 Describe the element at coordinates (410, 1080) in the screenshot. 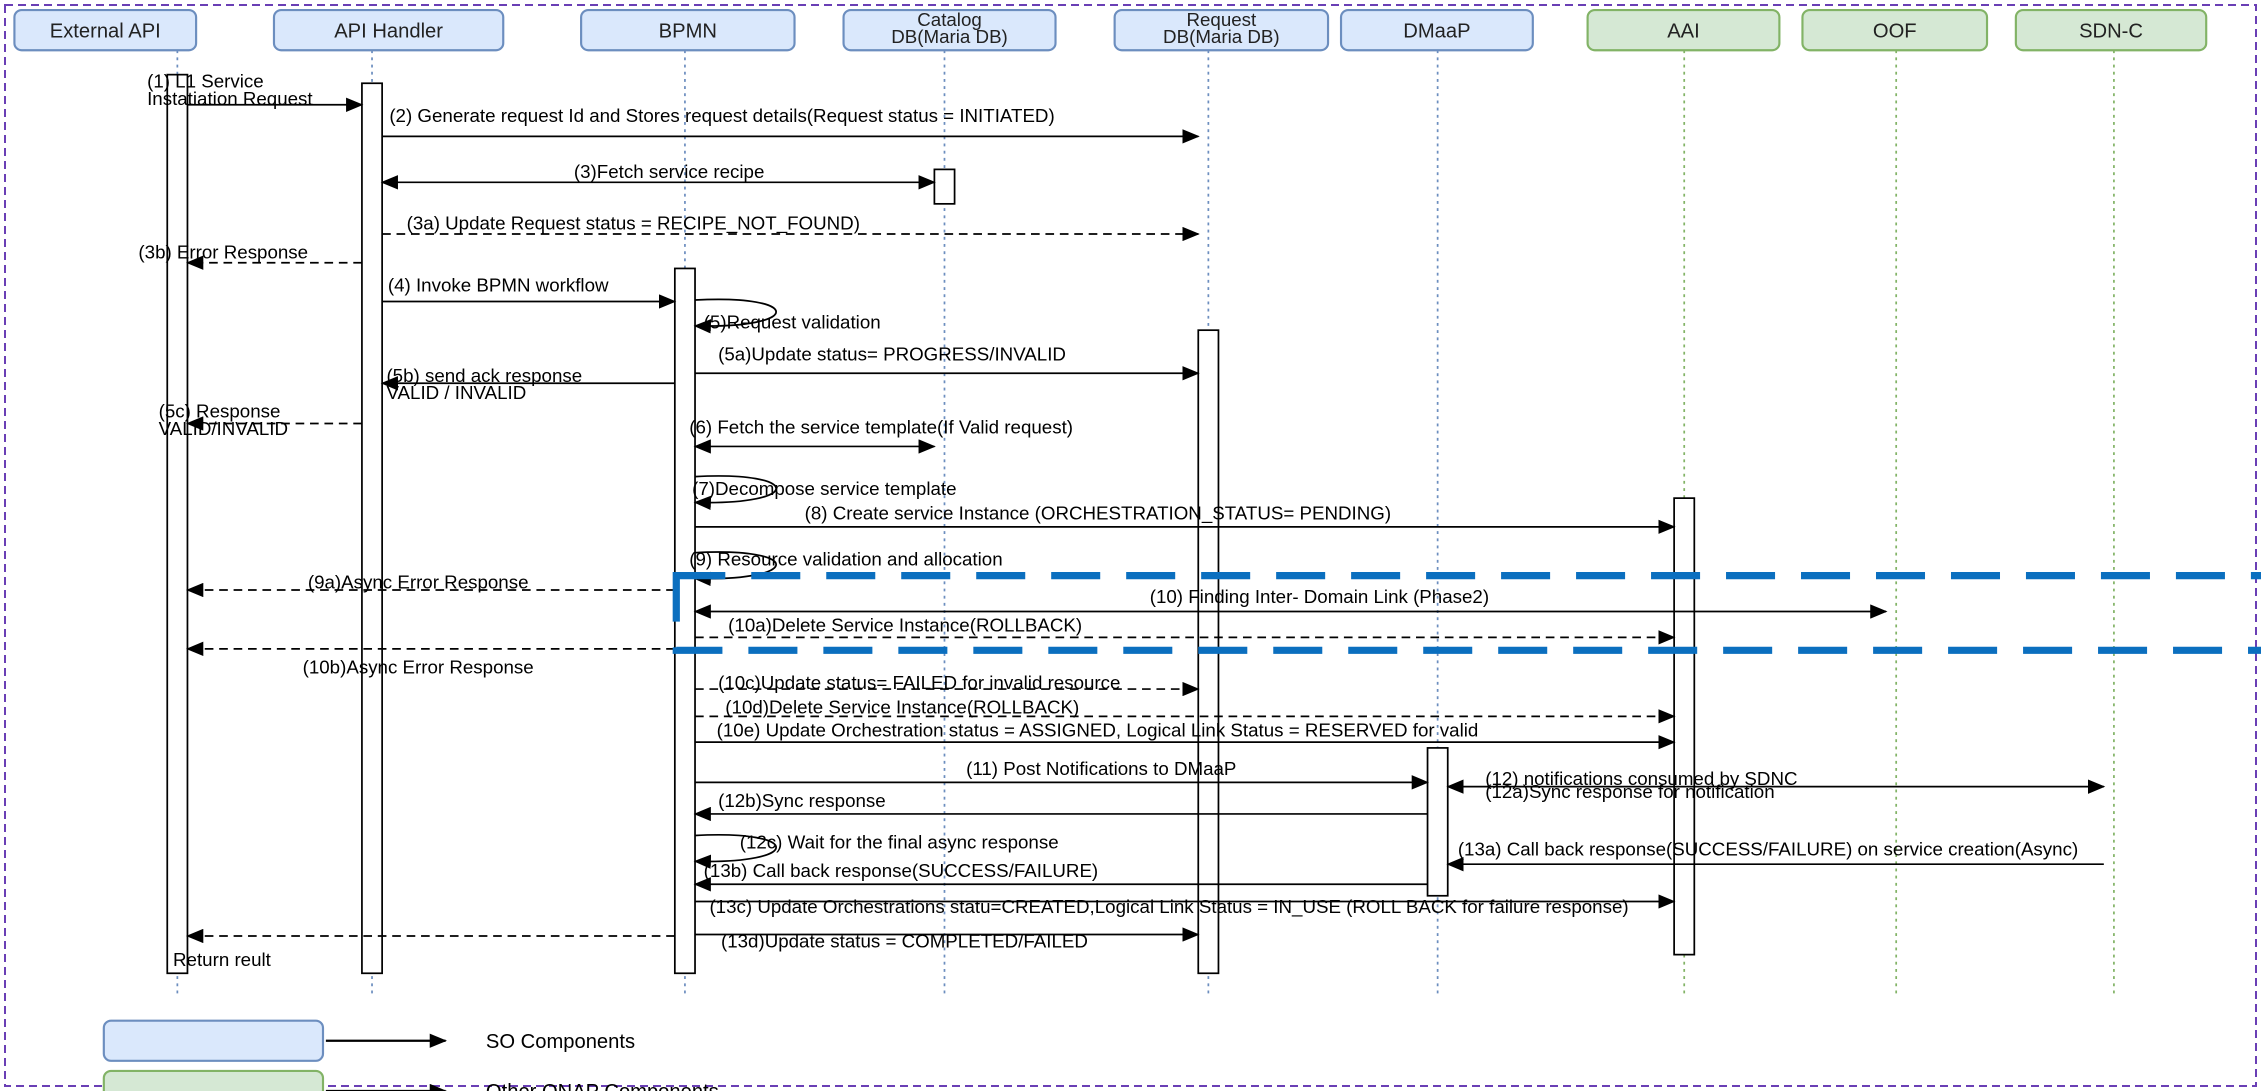

I see `legend-item-onap: Other ONAP Components` at that location.